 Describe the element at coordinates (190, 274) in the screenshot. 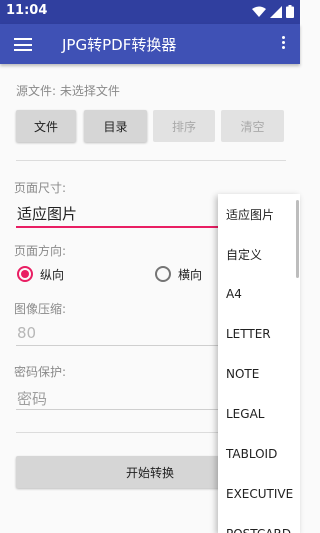

I see `landscape-label: 横向` at that location.